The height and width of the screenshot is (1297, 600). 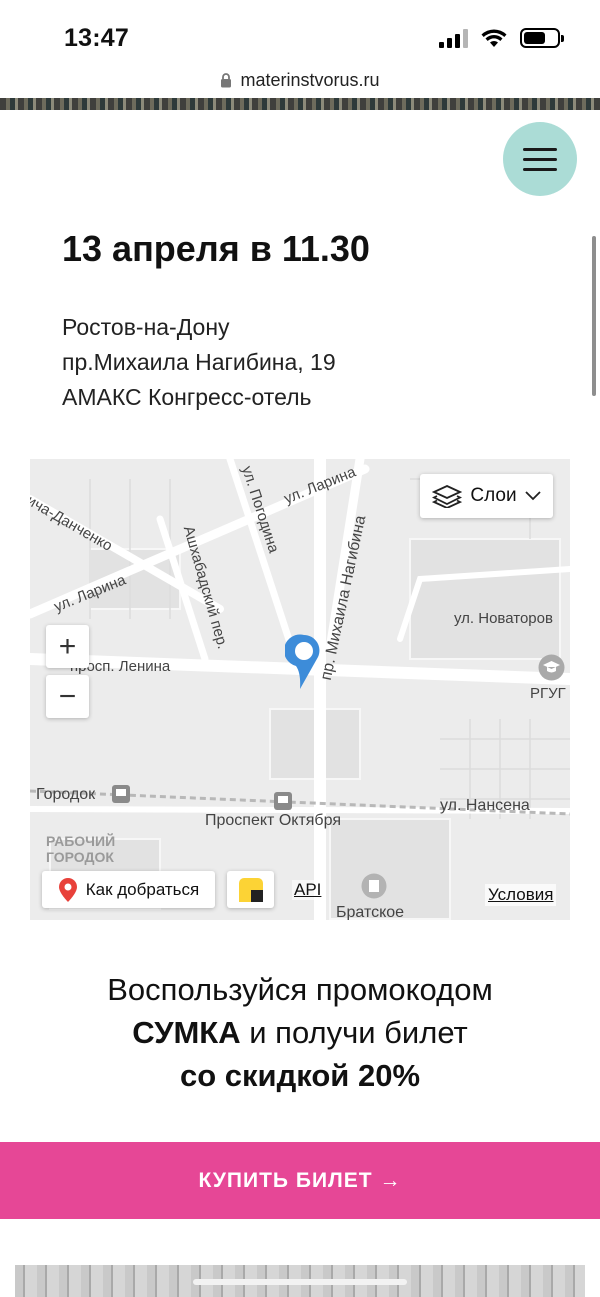 I want to click on map-label-rabochiy: РАБОЧИЙ, so click(x=81, y=841).